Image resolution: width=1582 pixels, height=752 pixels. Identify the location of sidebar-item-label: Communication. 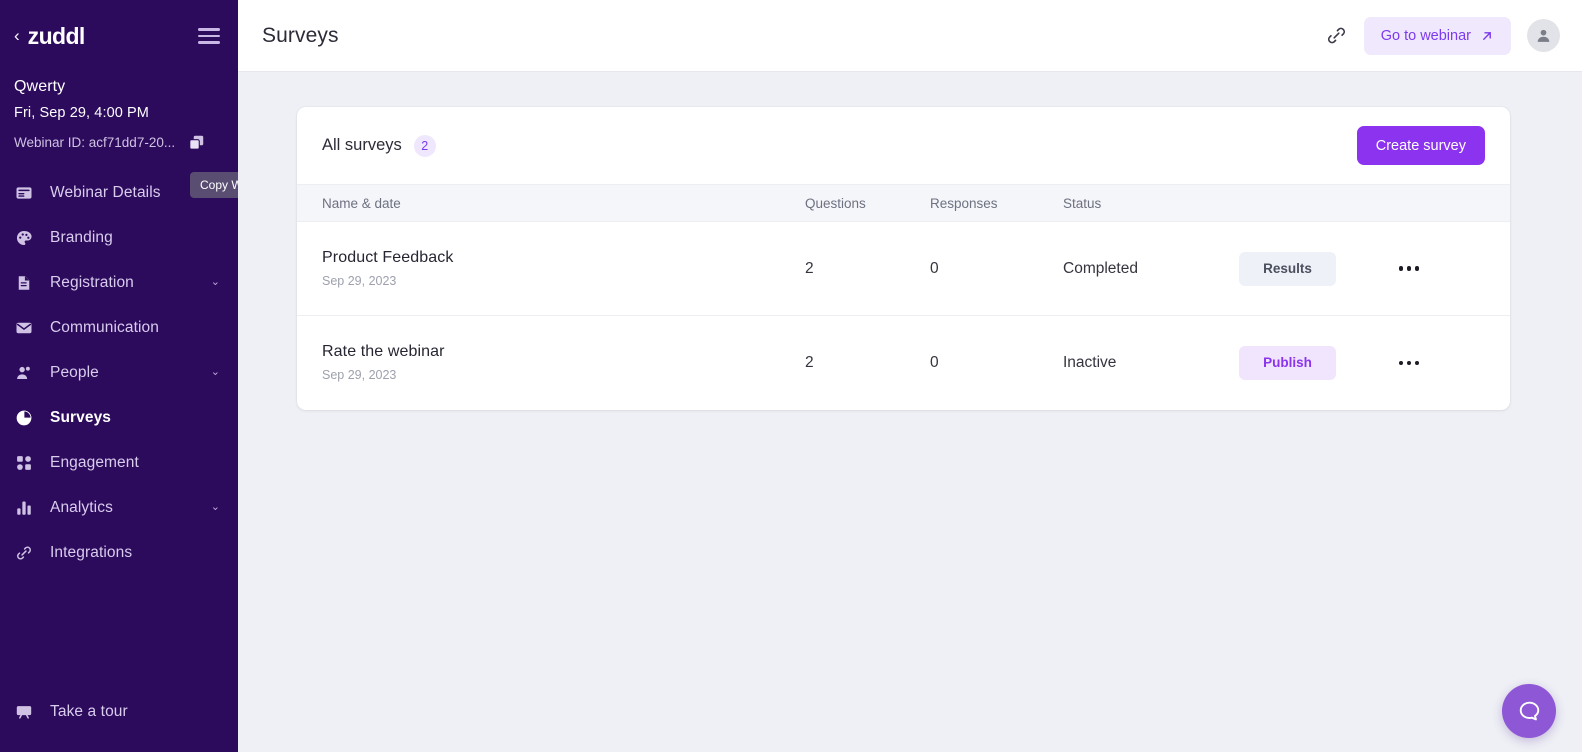
(104, 327).